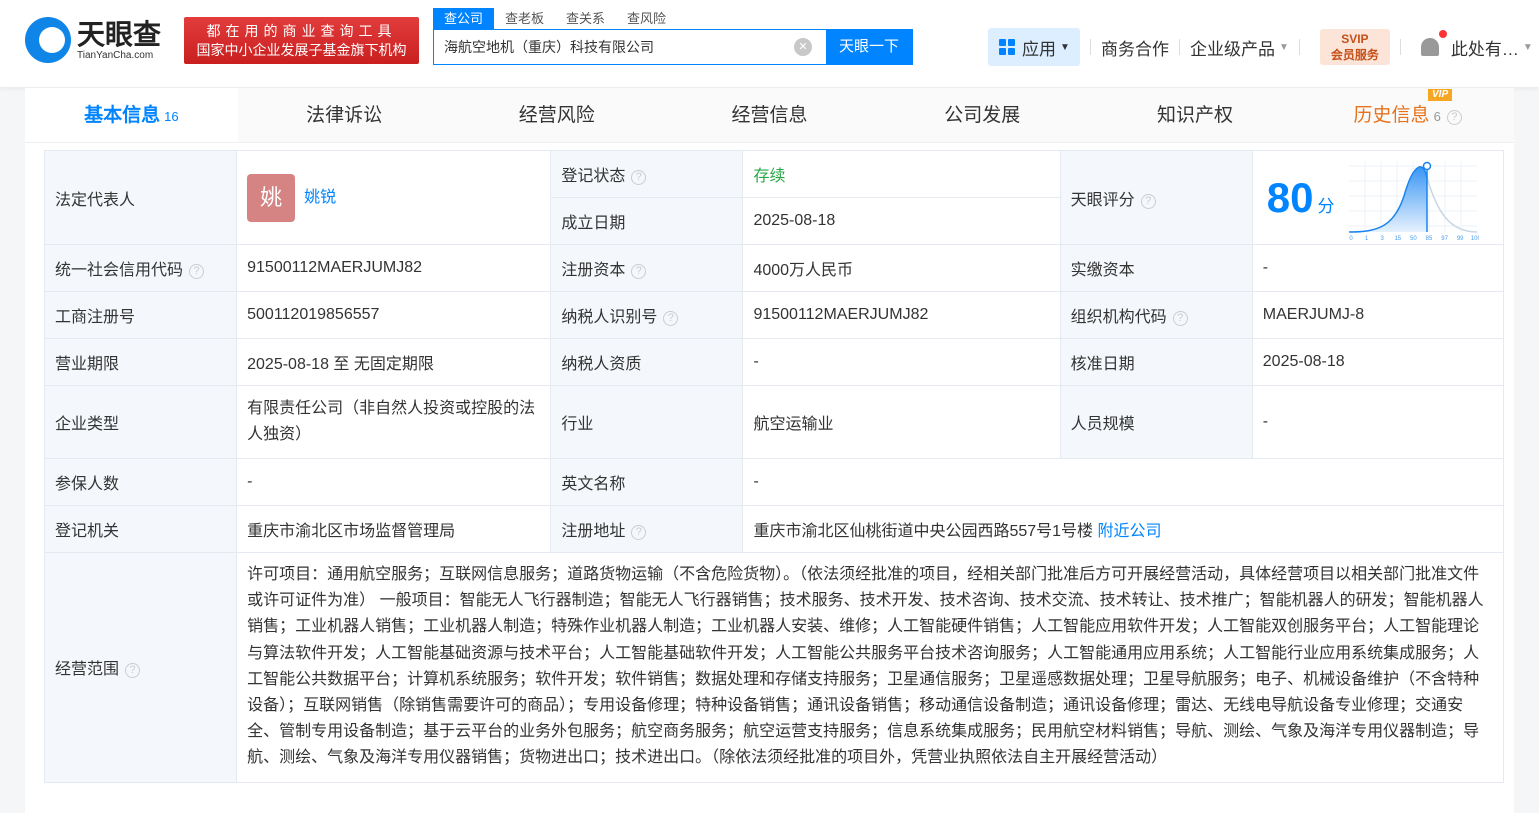  Describe the element at coordinates (1378, 422) in the screenshot. I see `staff-value: -` at that location.